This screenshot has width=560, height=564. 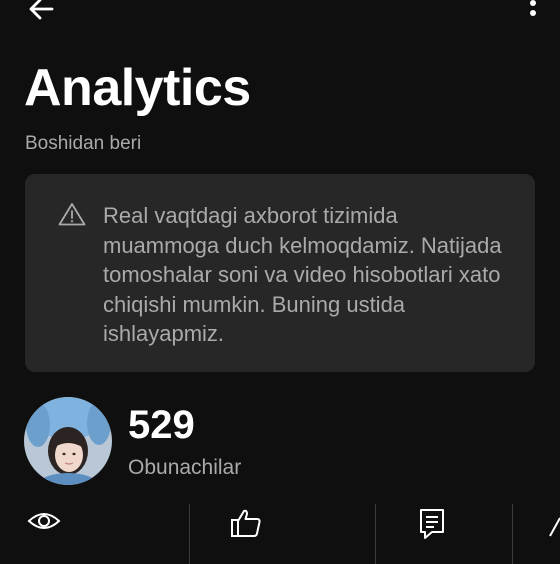 What do you see at coordinates (432, 524) in the screenshot?
I see `comment-icon` at bounding box center [432, 524].